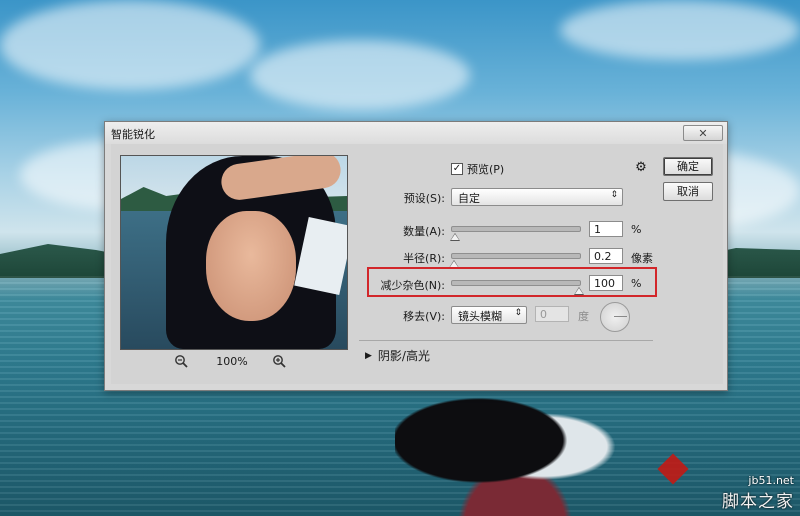  Describe the element at coordinates (515, 260) in the screenshot. I see `radius-slider-track` at that location.